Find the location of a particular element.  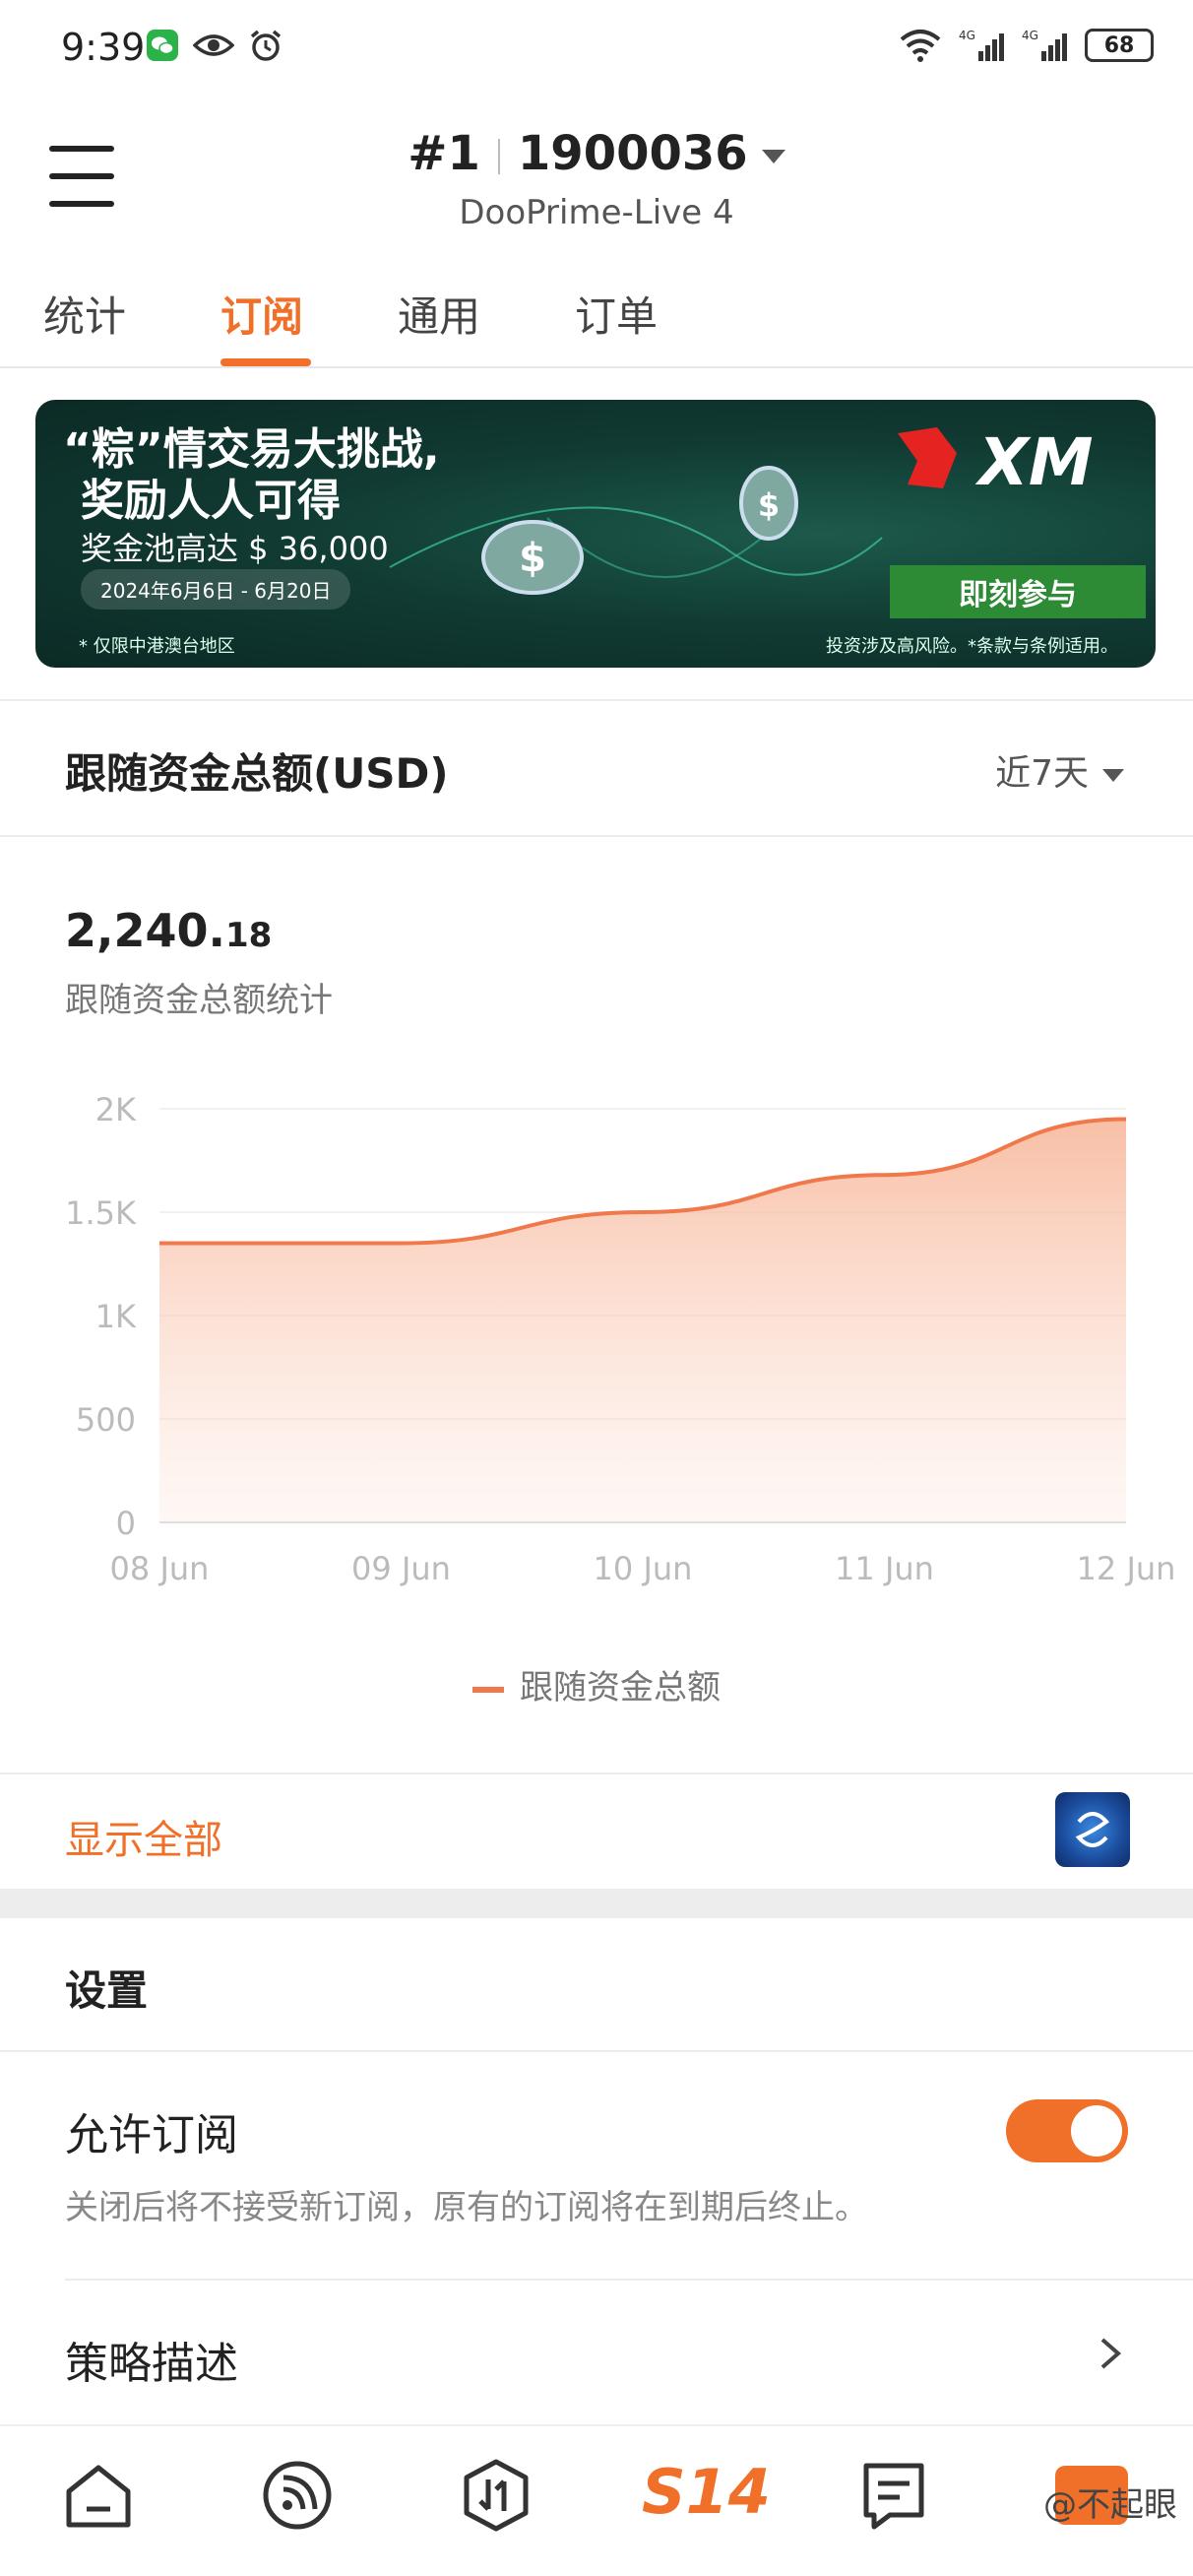

tab-subscription: 订阅 is located at coordinates (261, 314).